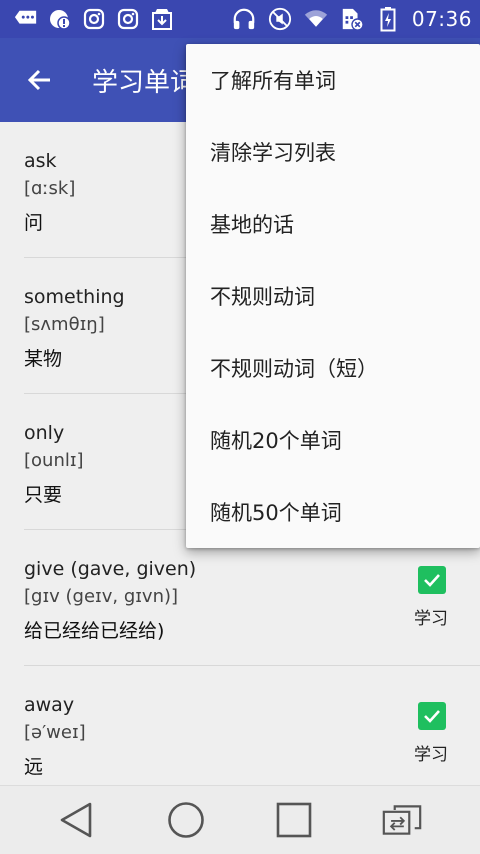  I want to click on back-button, so click(40, 80).